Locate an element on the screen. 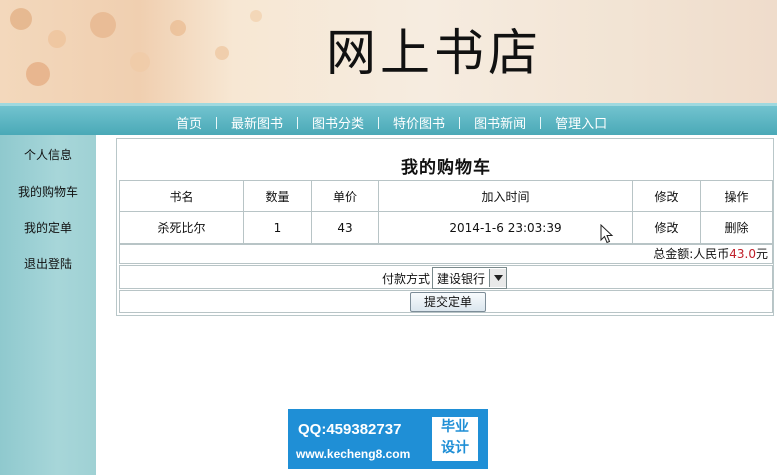 The image size is (777, 475). watermark-banner: QQ:459382737 www.kecheng8.com 毕业 设计 is located at coordinates (388, 439).